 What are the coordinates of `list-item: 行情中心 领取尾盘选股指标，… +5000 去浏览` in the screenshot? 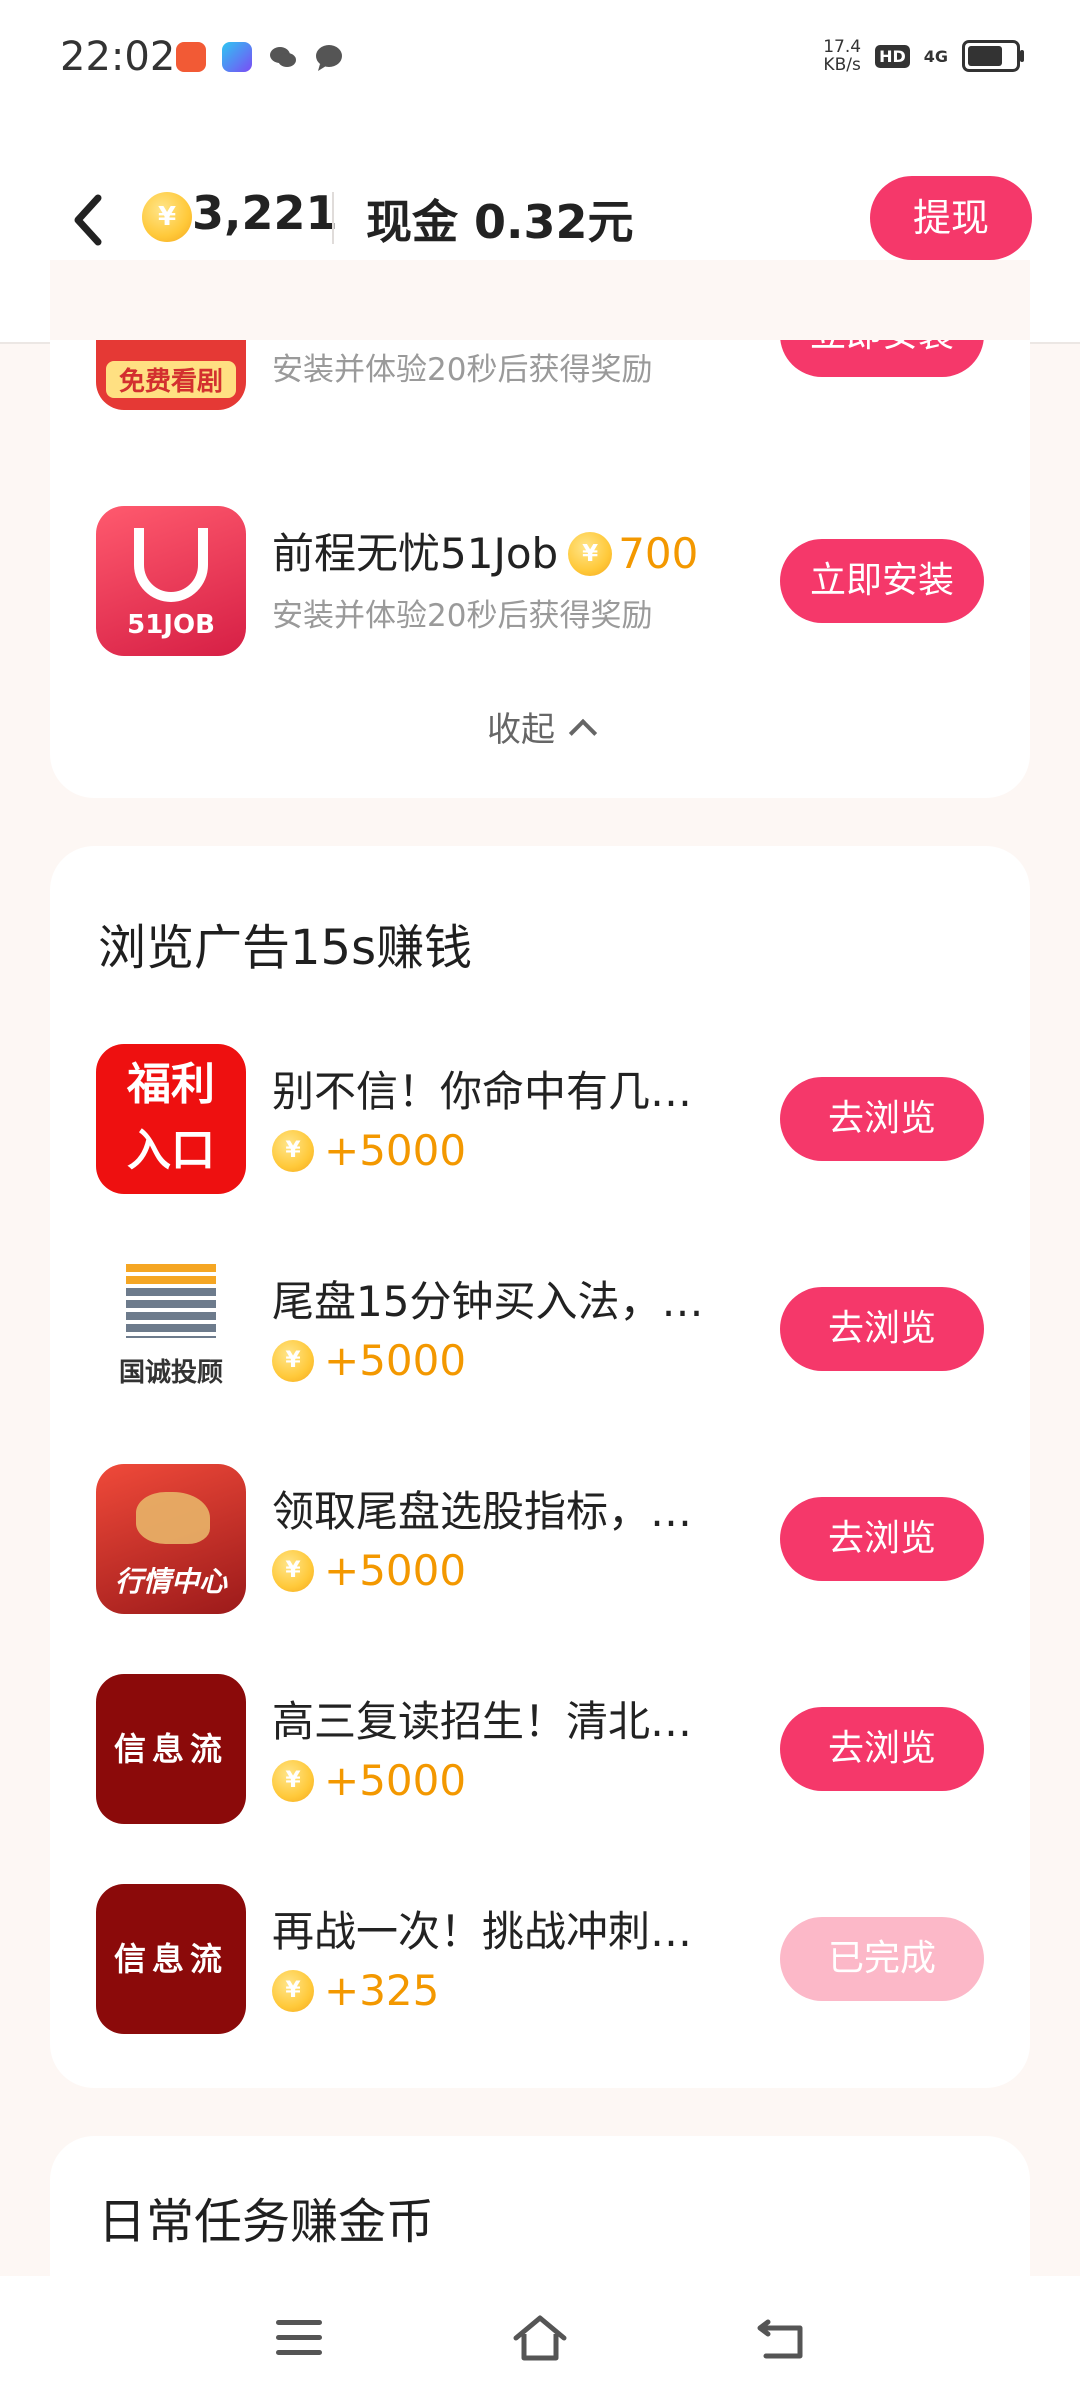 It's located at (540, 1539).